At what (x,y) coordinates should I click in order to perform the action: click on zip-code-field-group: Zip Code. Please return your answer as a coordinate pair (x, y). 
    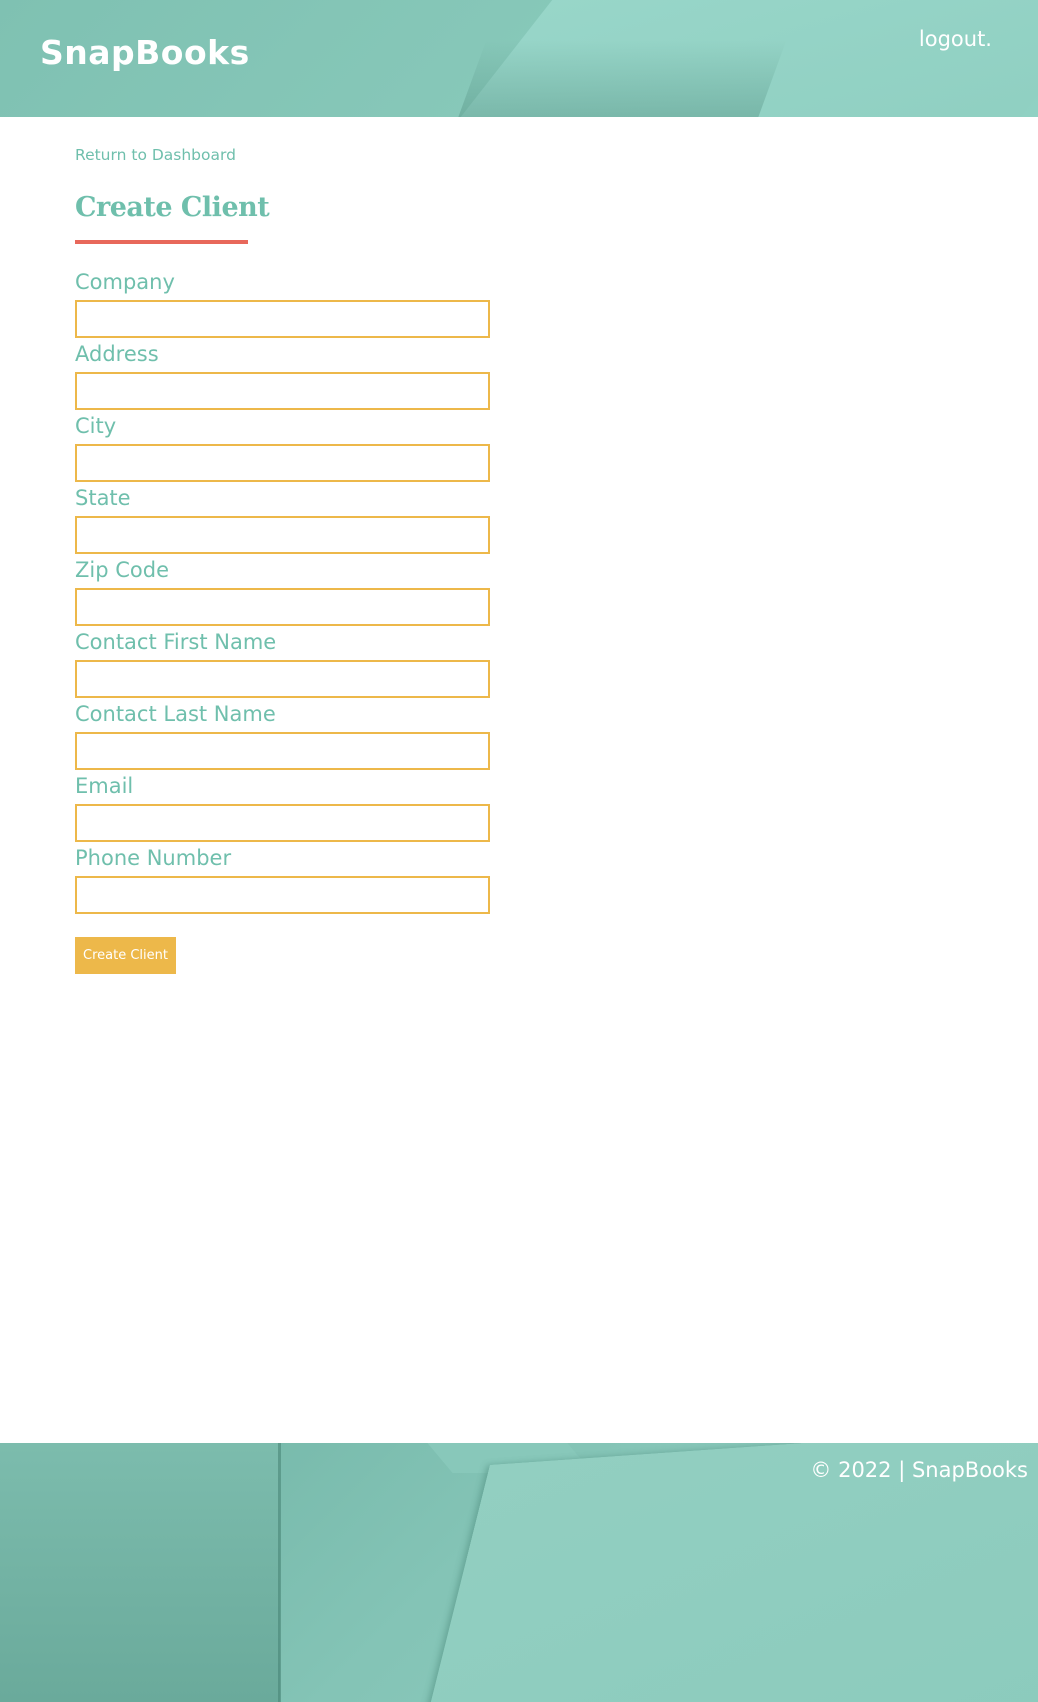
    Looking at the image, I should click on (285, 596).